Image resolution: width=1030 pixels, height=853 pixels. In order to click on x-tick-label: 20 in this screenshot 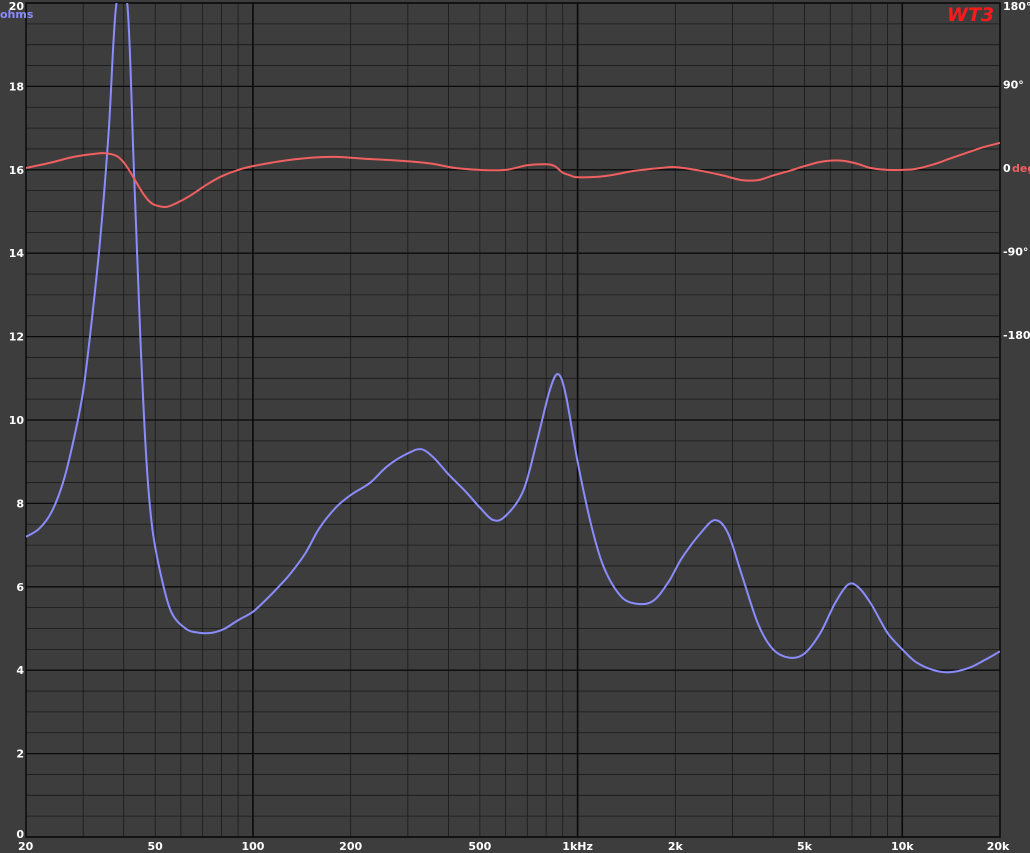, I will do `click(26, 846)`.